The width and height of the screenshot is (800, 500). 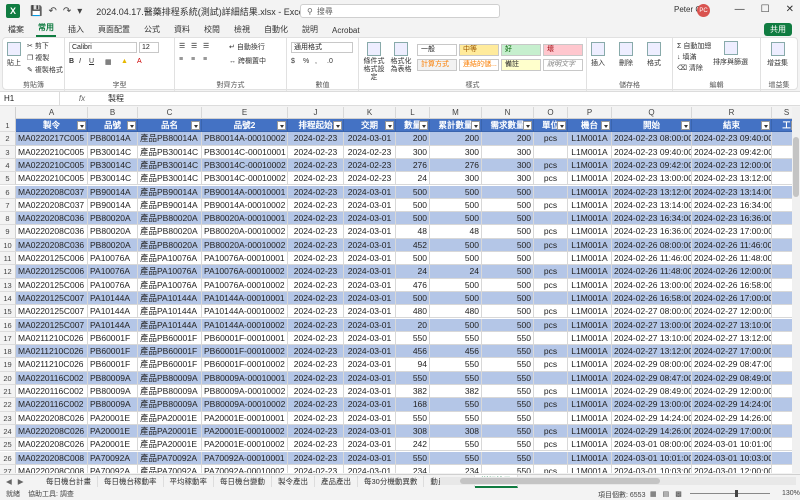 What do you see at coordinates (590, 113) in the screenshot?
I see `column-header: P` at bounding box center [590, 113].